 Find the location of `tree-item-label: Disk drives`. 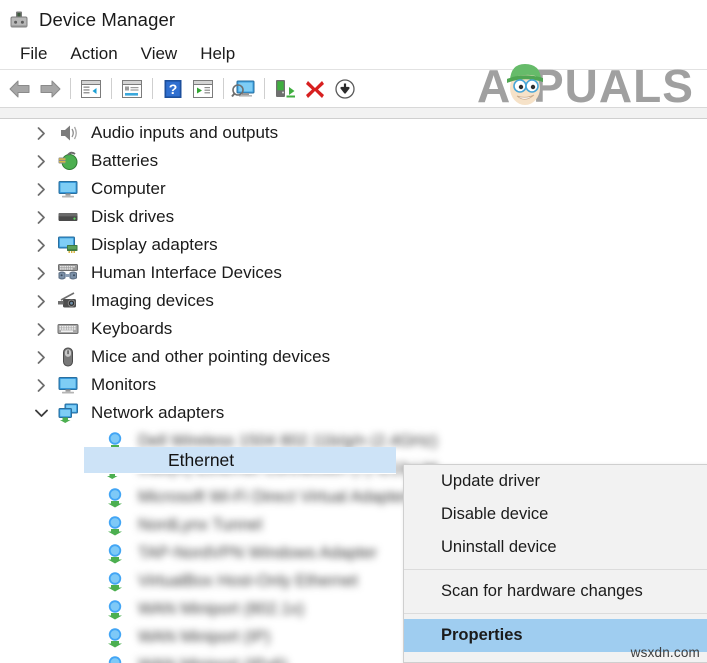

tree-item-label: Disk drives is located at coordinates (133, 216).